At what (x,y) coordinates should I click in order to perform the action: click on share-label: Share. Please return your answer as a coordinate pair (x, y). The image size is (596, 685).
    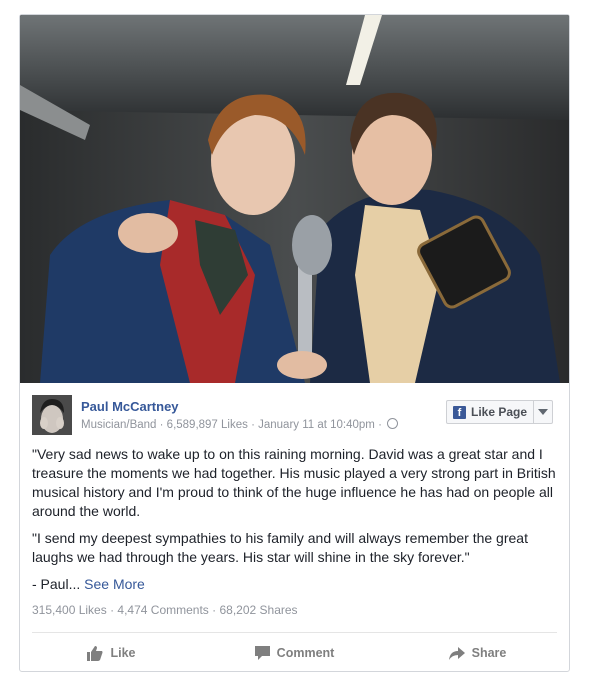
    Looking at the image, I should click on (489, 653).